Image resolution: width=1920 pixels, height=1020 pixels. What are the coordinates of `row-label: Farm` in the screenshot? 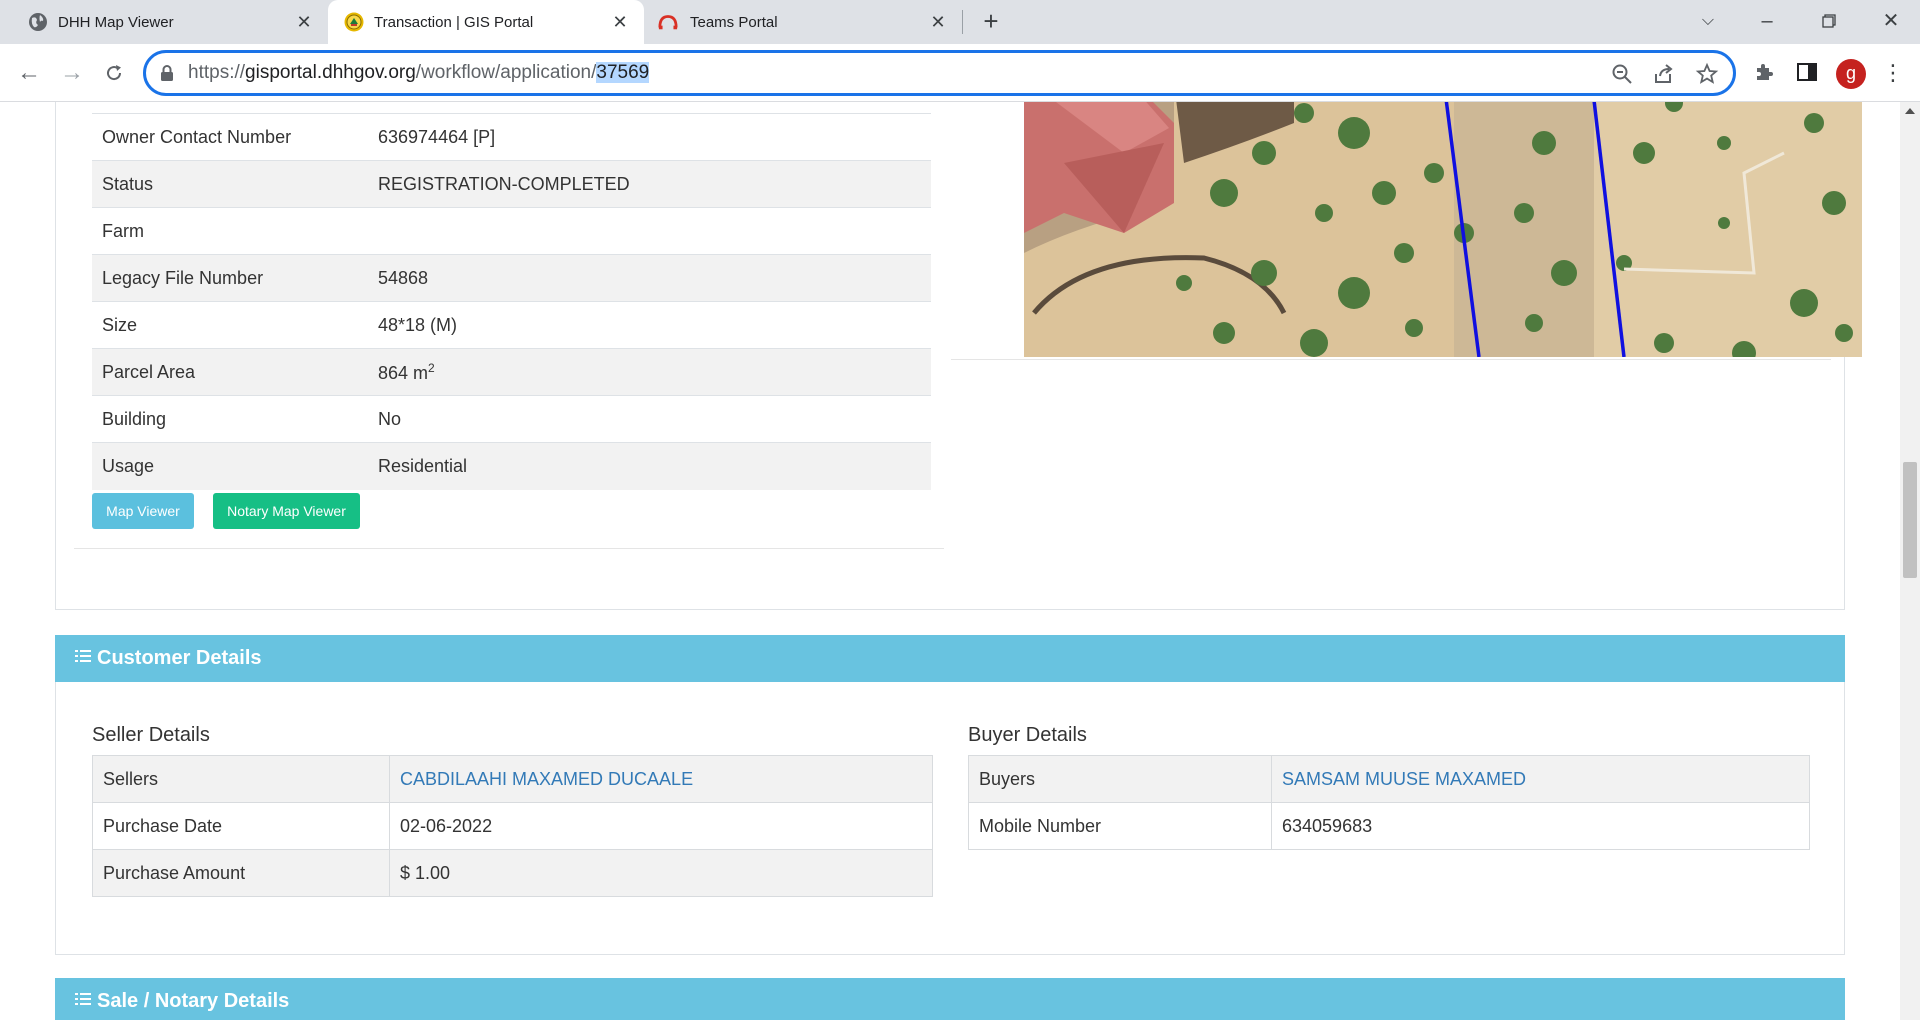 It's located at (230, 231).